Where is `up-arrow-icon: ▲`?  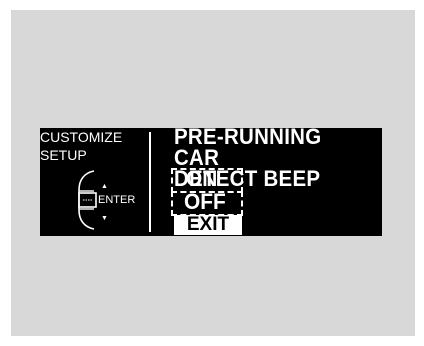 up-arrow-icon: ▲ is located at coordinates (104, 186).